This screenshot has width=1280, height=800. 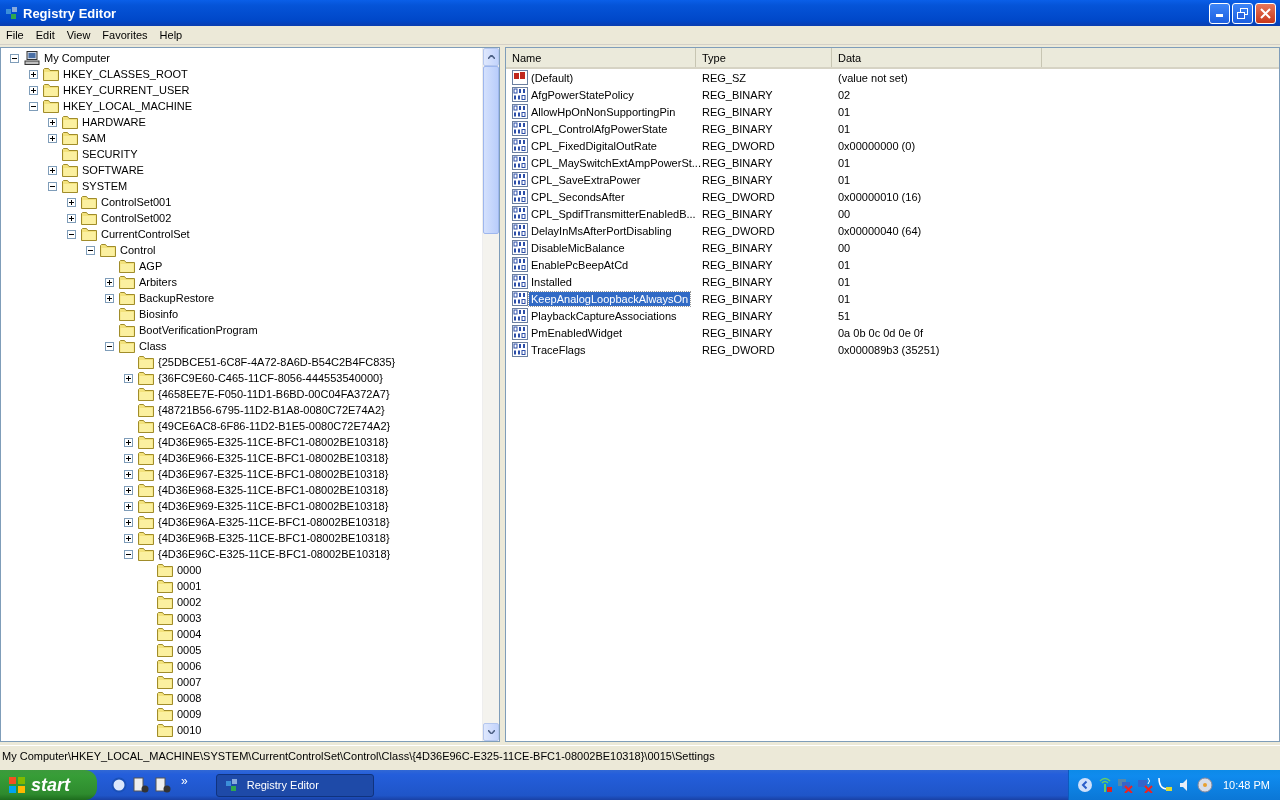 I want to click on menu-item: View, so click(x=78, y=35).